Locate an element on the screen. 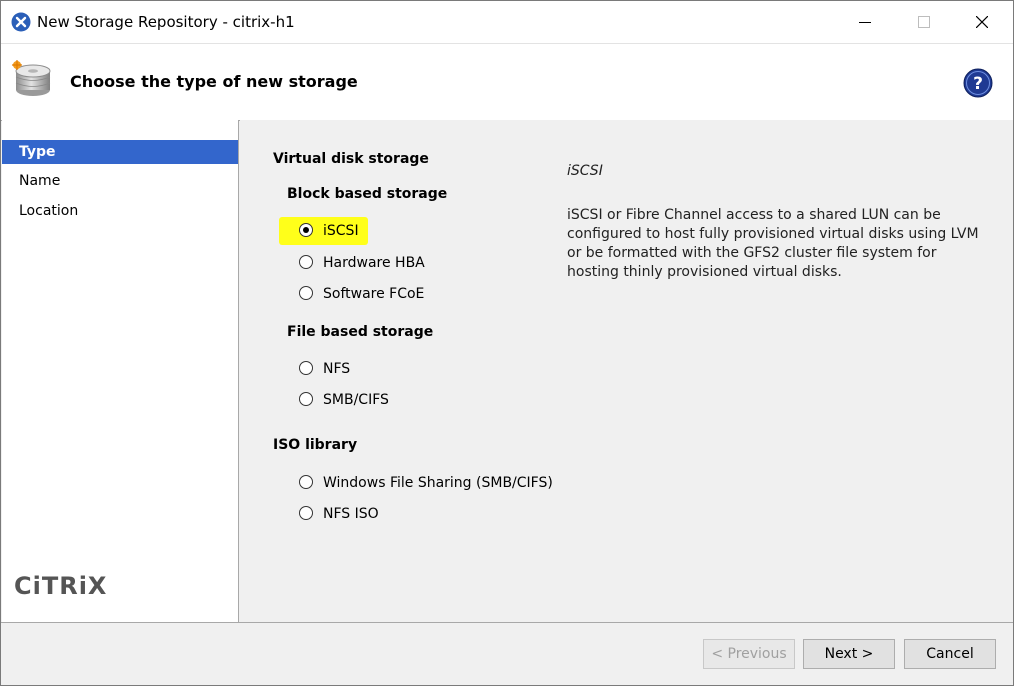 This screenshot has height=686, width=1014. next-button: Next > is located at coordinates (849, 654).